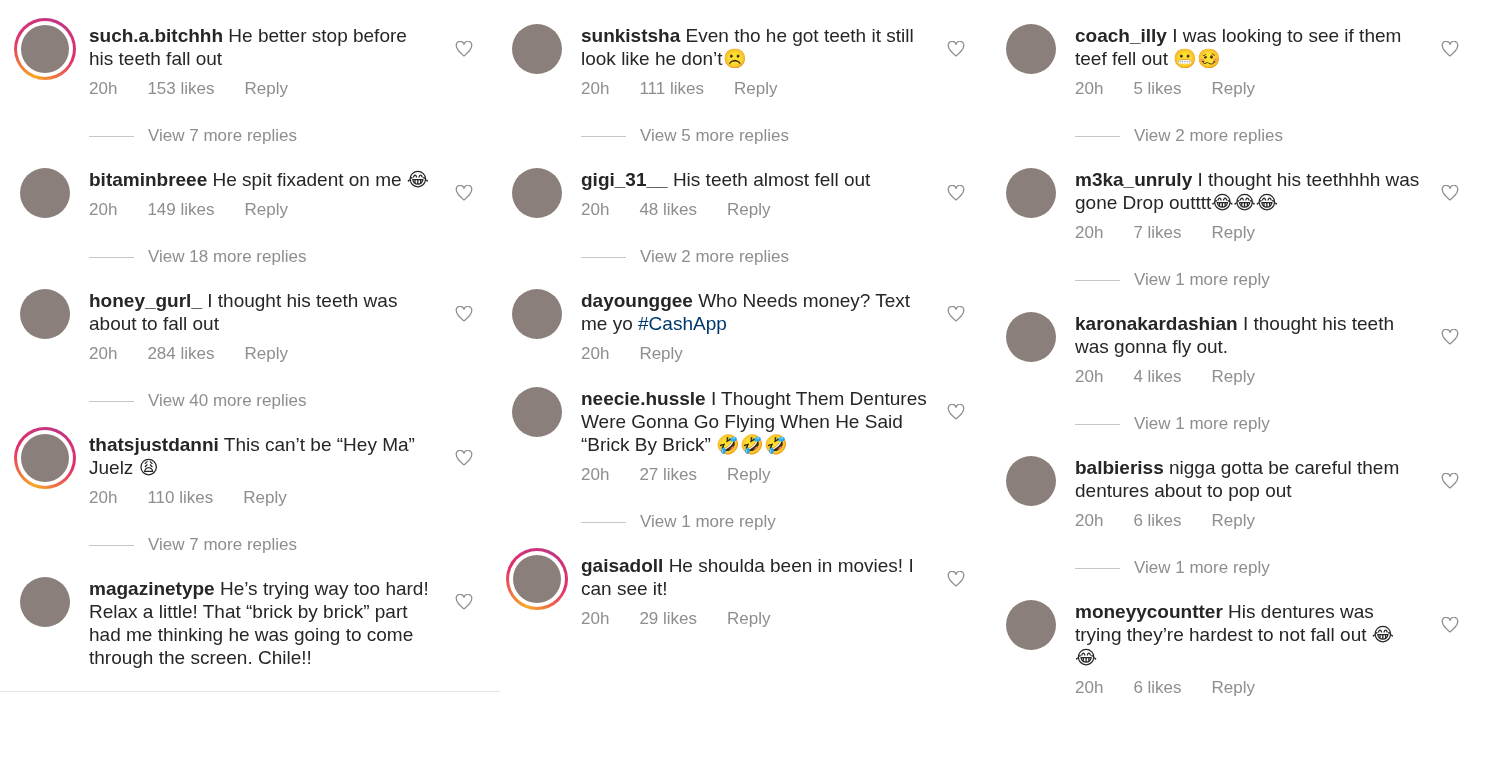 The width and height of the screenshot is (1500, 783). I want to click on likes-count: 149 likes, so click(181, 210).